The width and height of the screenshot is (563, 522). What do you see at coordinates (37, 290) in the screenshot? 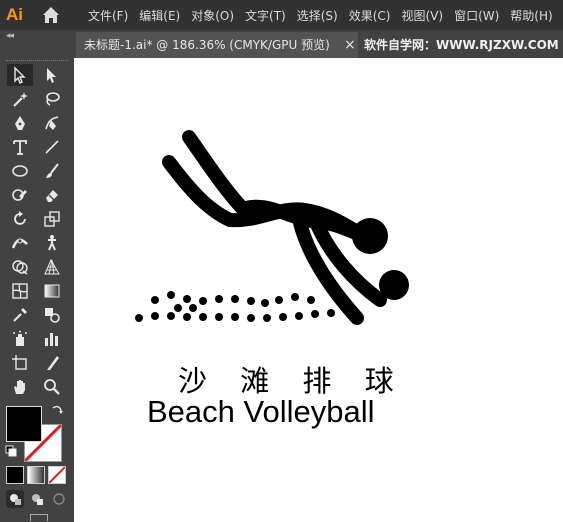
I see `tools-panel` at bounding box center [37, 290].